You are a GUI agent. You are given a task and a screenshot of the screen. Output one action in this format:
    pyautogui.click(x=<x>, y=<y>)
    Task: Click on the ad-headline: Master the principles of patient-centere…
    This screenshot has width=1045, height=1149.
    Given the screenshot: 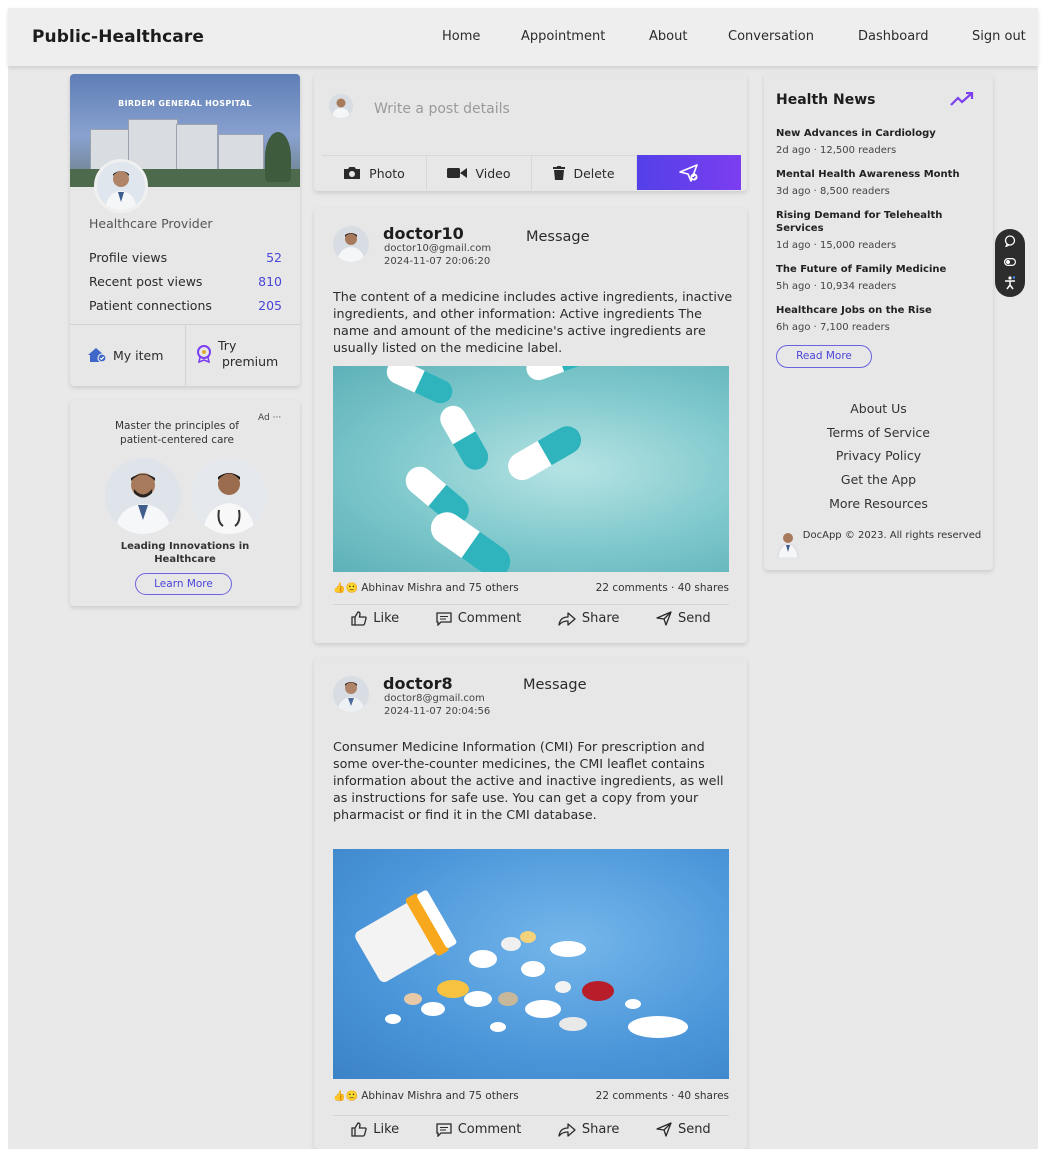 What is the action you would take?
    pyautogui.click(x=177, y=433)
    